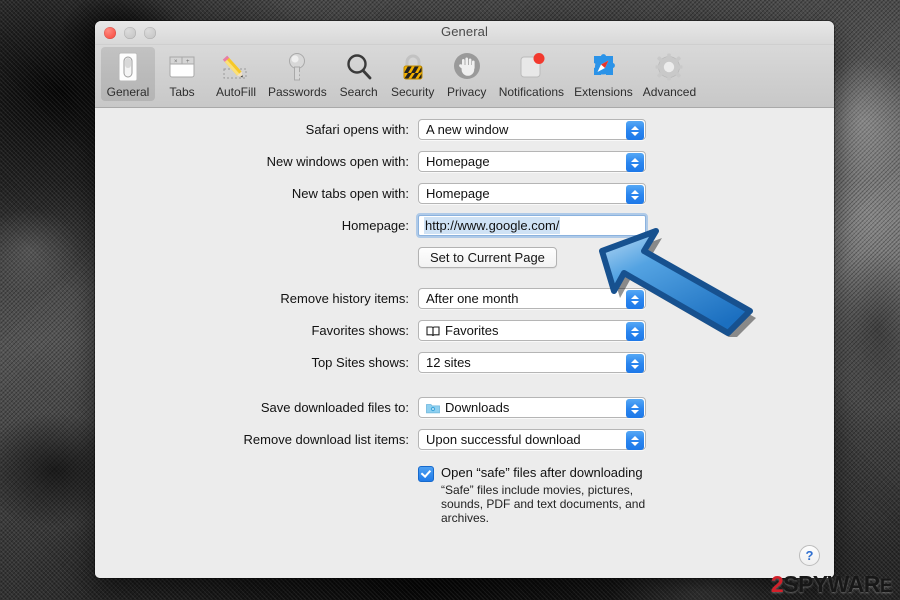  I want to click on toolbar-tab-autofill: AutoFill, so click(236, 74).